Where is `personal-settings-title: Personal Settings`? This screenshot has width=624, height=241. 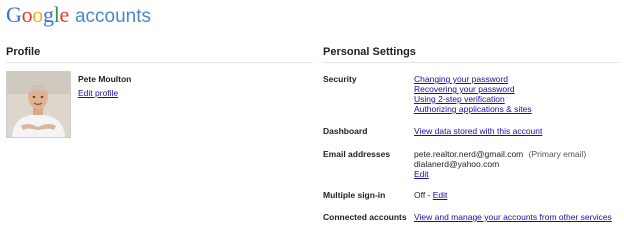 personal-settings-title: Personal Settings is located at coordinates (369, 52).